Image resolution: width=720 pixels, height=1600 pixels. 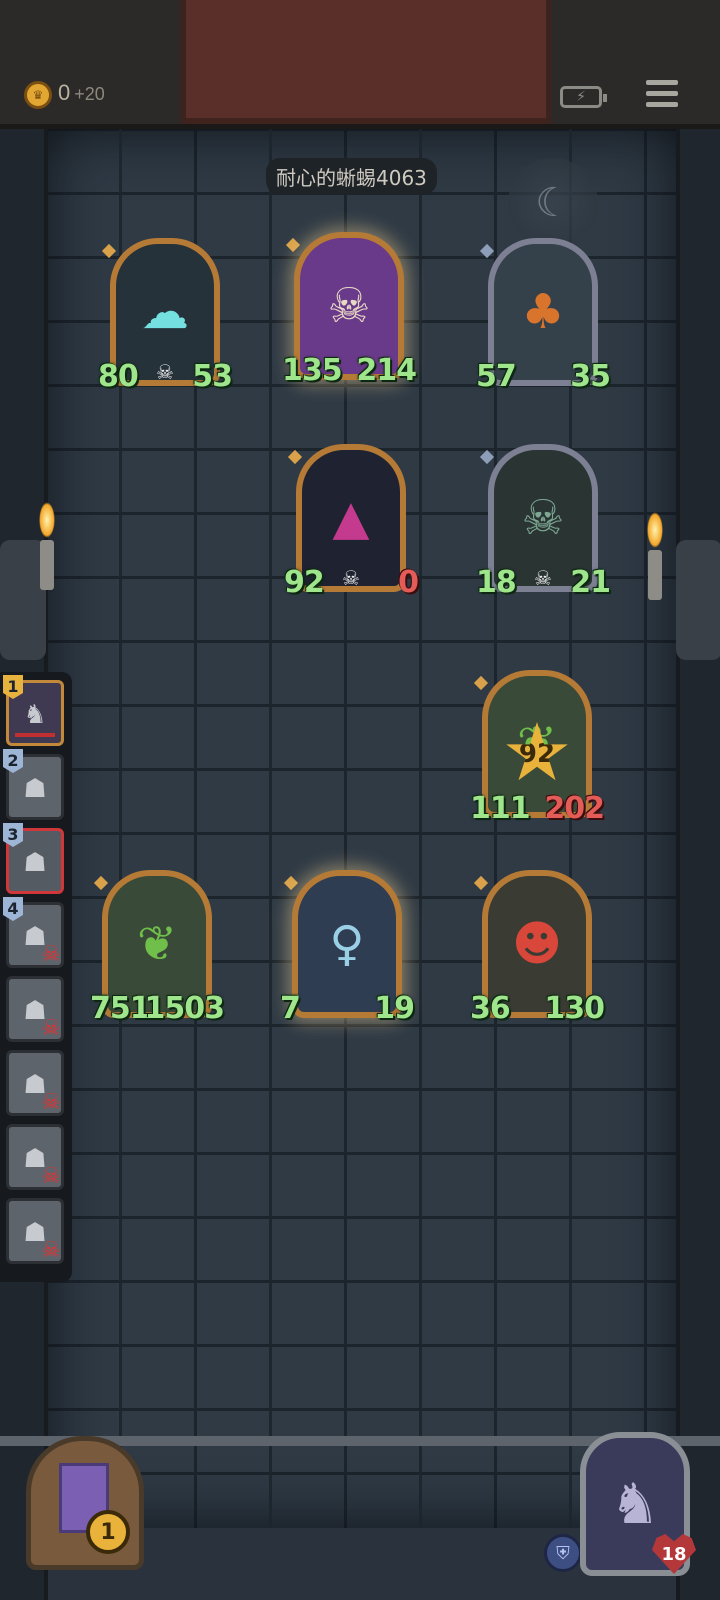 What do you see at coordinates (89, 94) in the screenshot?
I see `coin-bonus: +20` at bounding box center [89, 94].